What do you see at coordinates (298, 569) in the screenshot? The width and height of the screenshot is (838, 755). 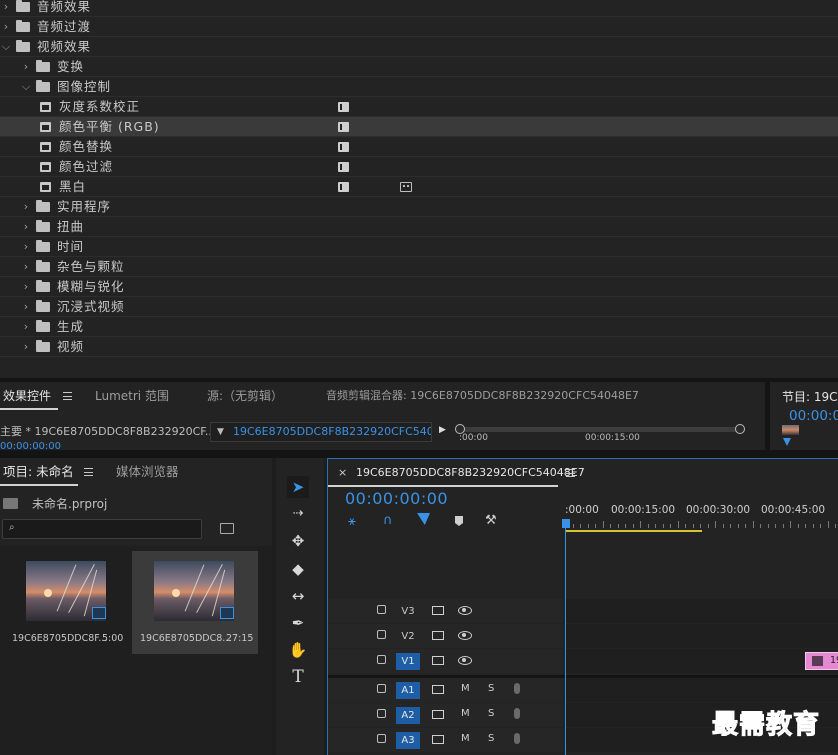 I see `razor-tool-icon: ◆` at bounding box center [298, 569].